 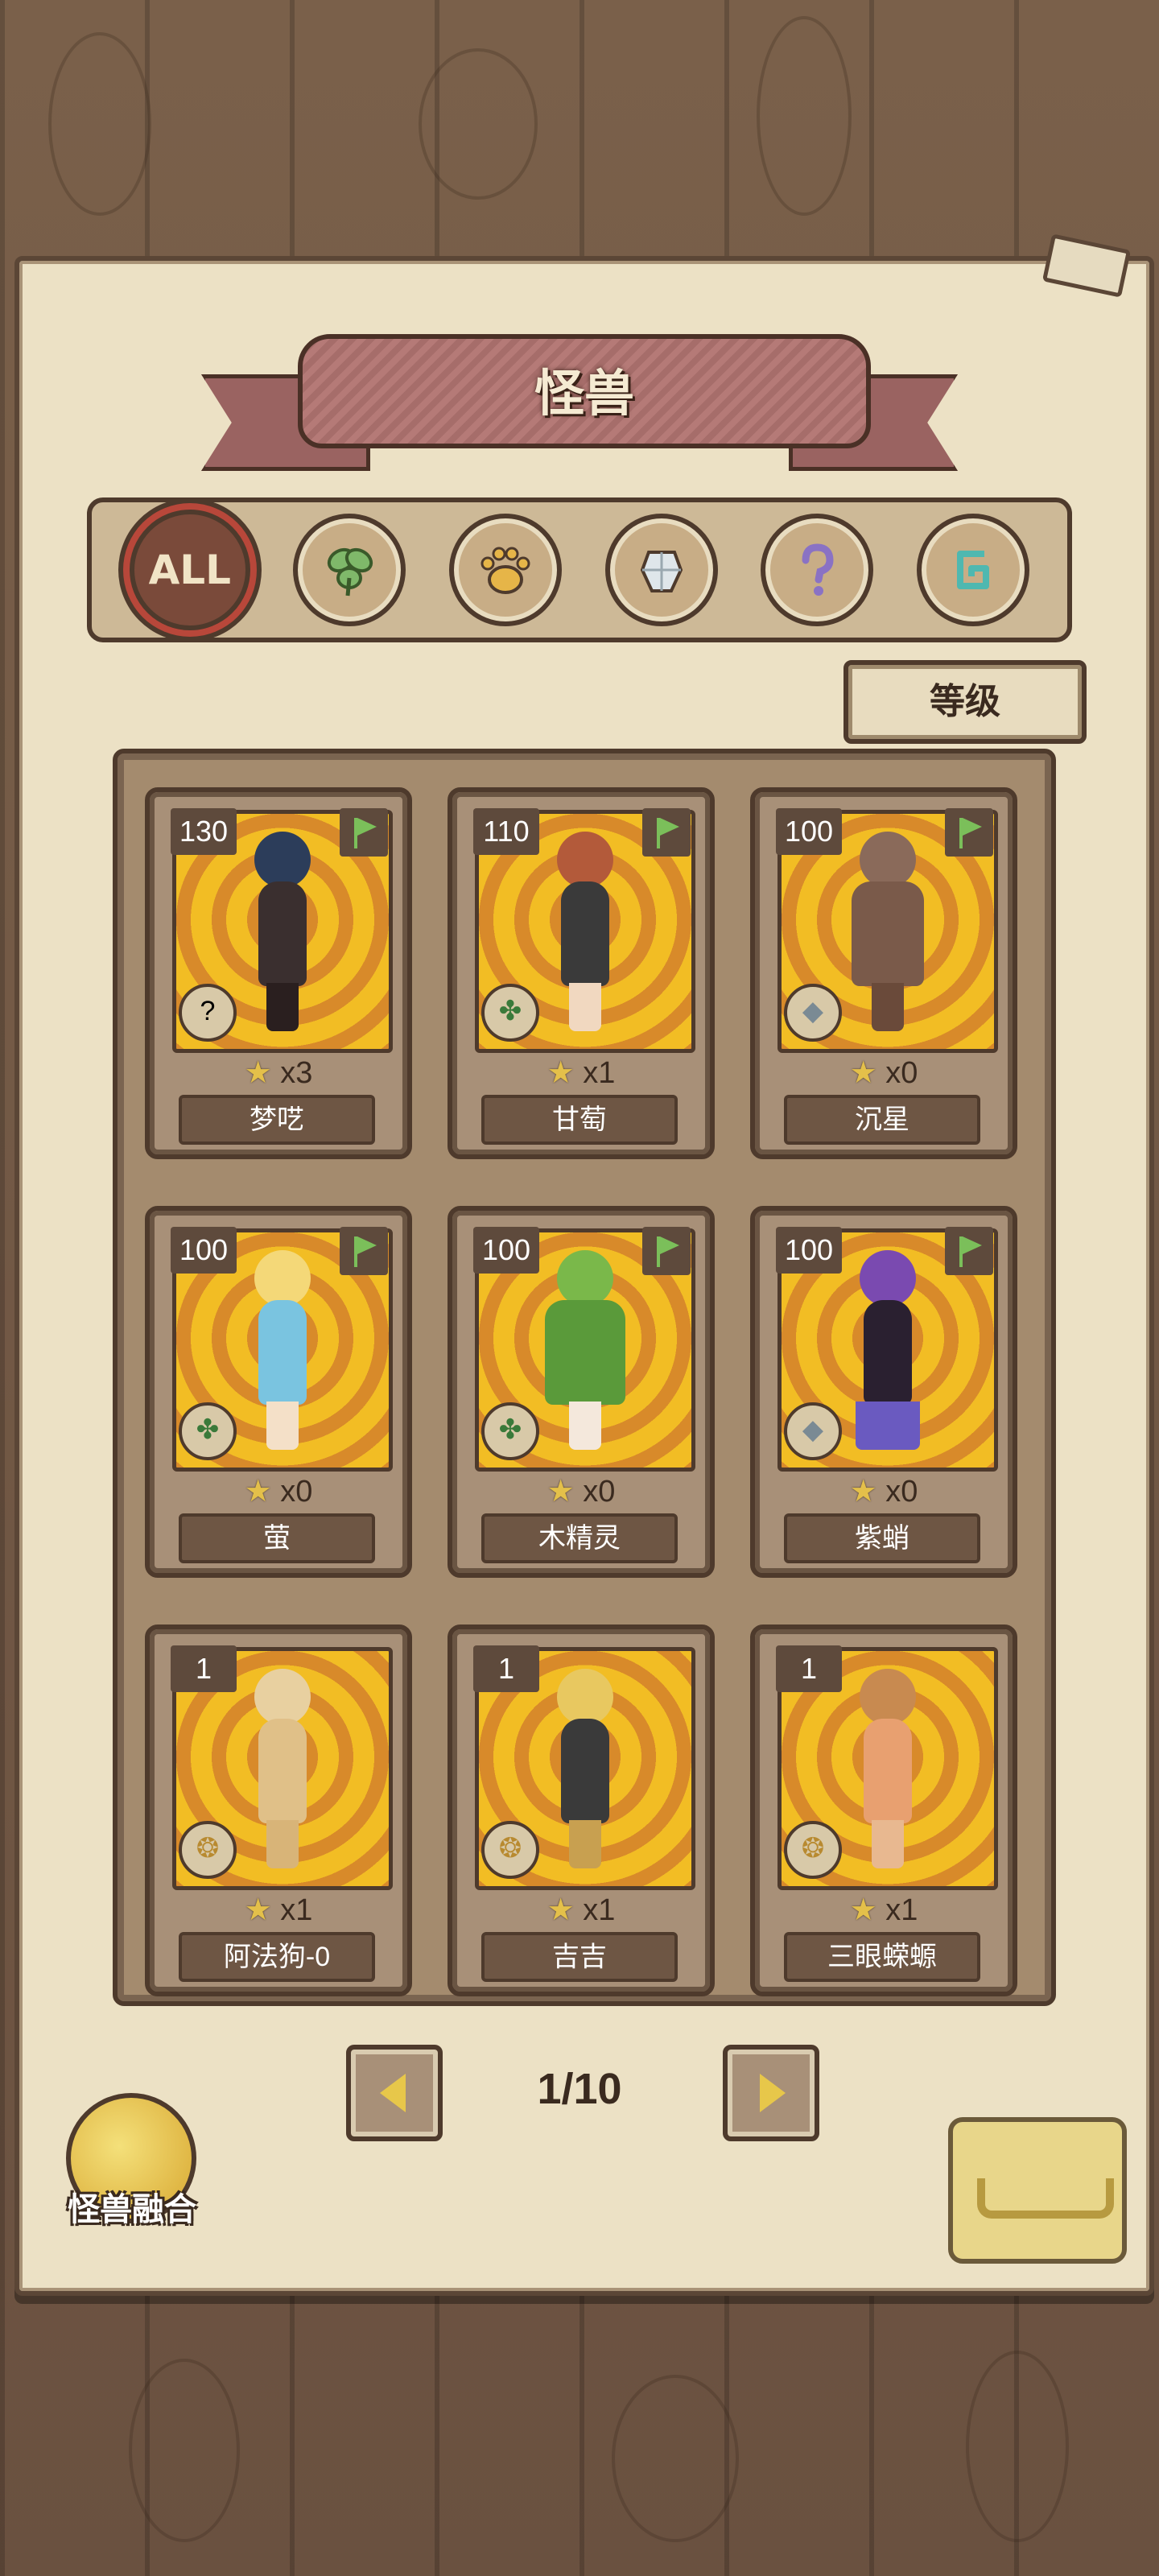 I want to click on back-button, so click(x=1037, y=2193).